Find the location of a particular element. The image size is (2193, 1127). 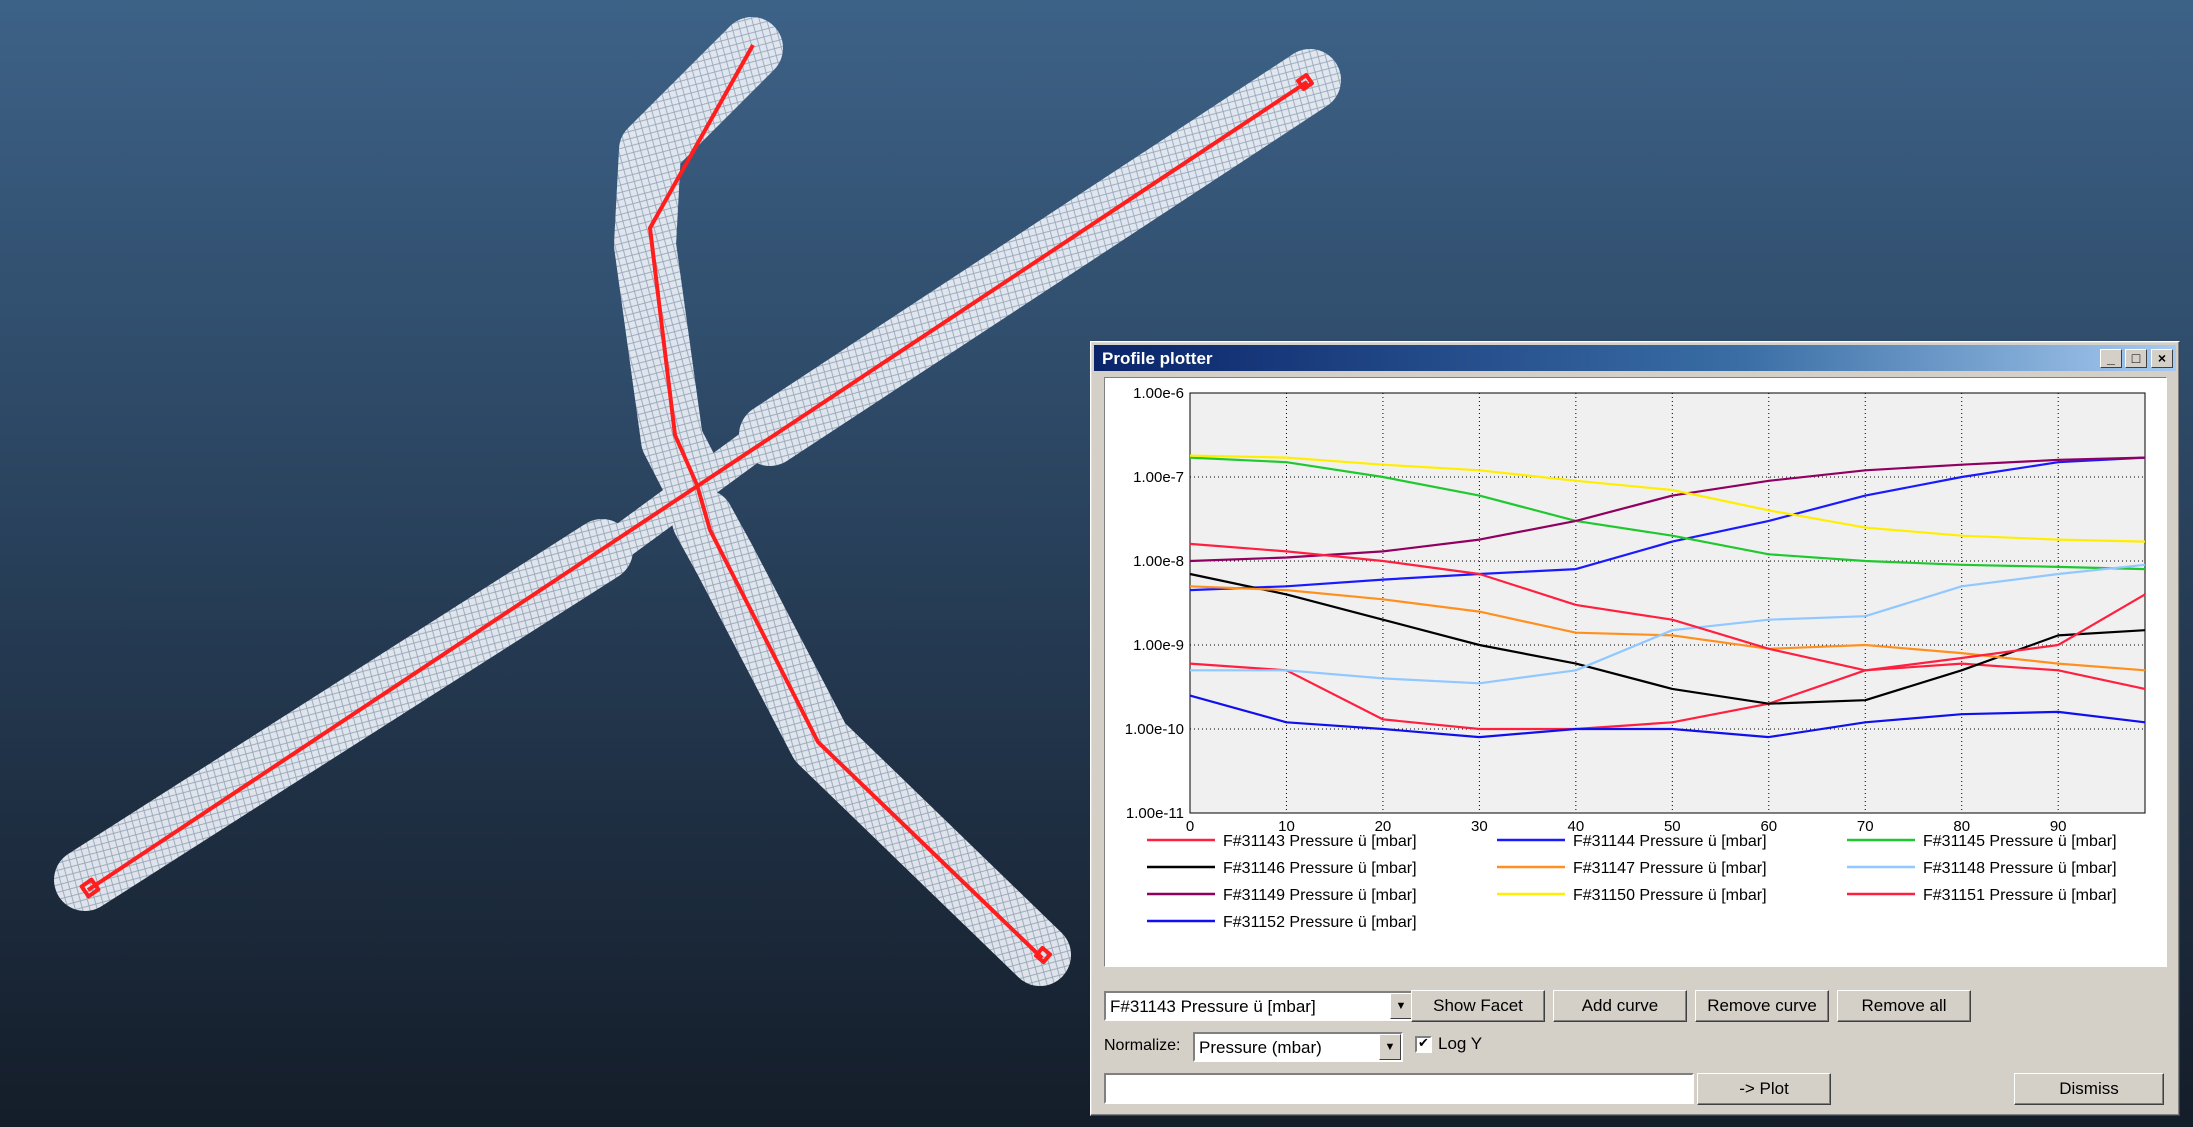

normalize-select-value: Pressure (mbar) is located at coordinates (1260, 1047).